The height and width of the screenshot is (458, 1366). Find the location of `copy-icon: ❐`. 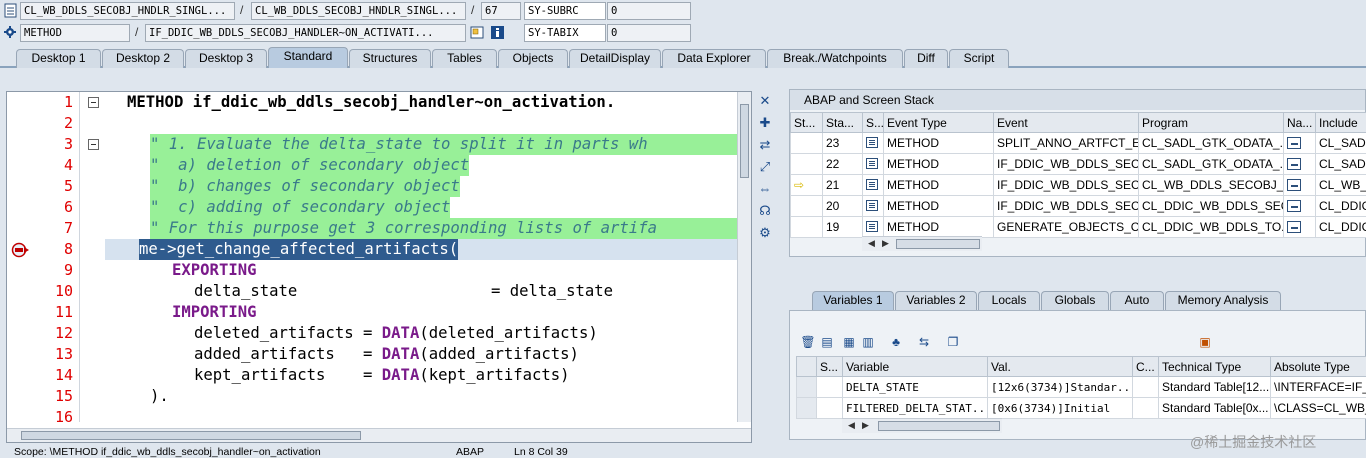

copy-icon: ❐ is located at coordinates (953, 342).